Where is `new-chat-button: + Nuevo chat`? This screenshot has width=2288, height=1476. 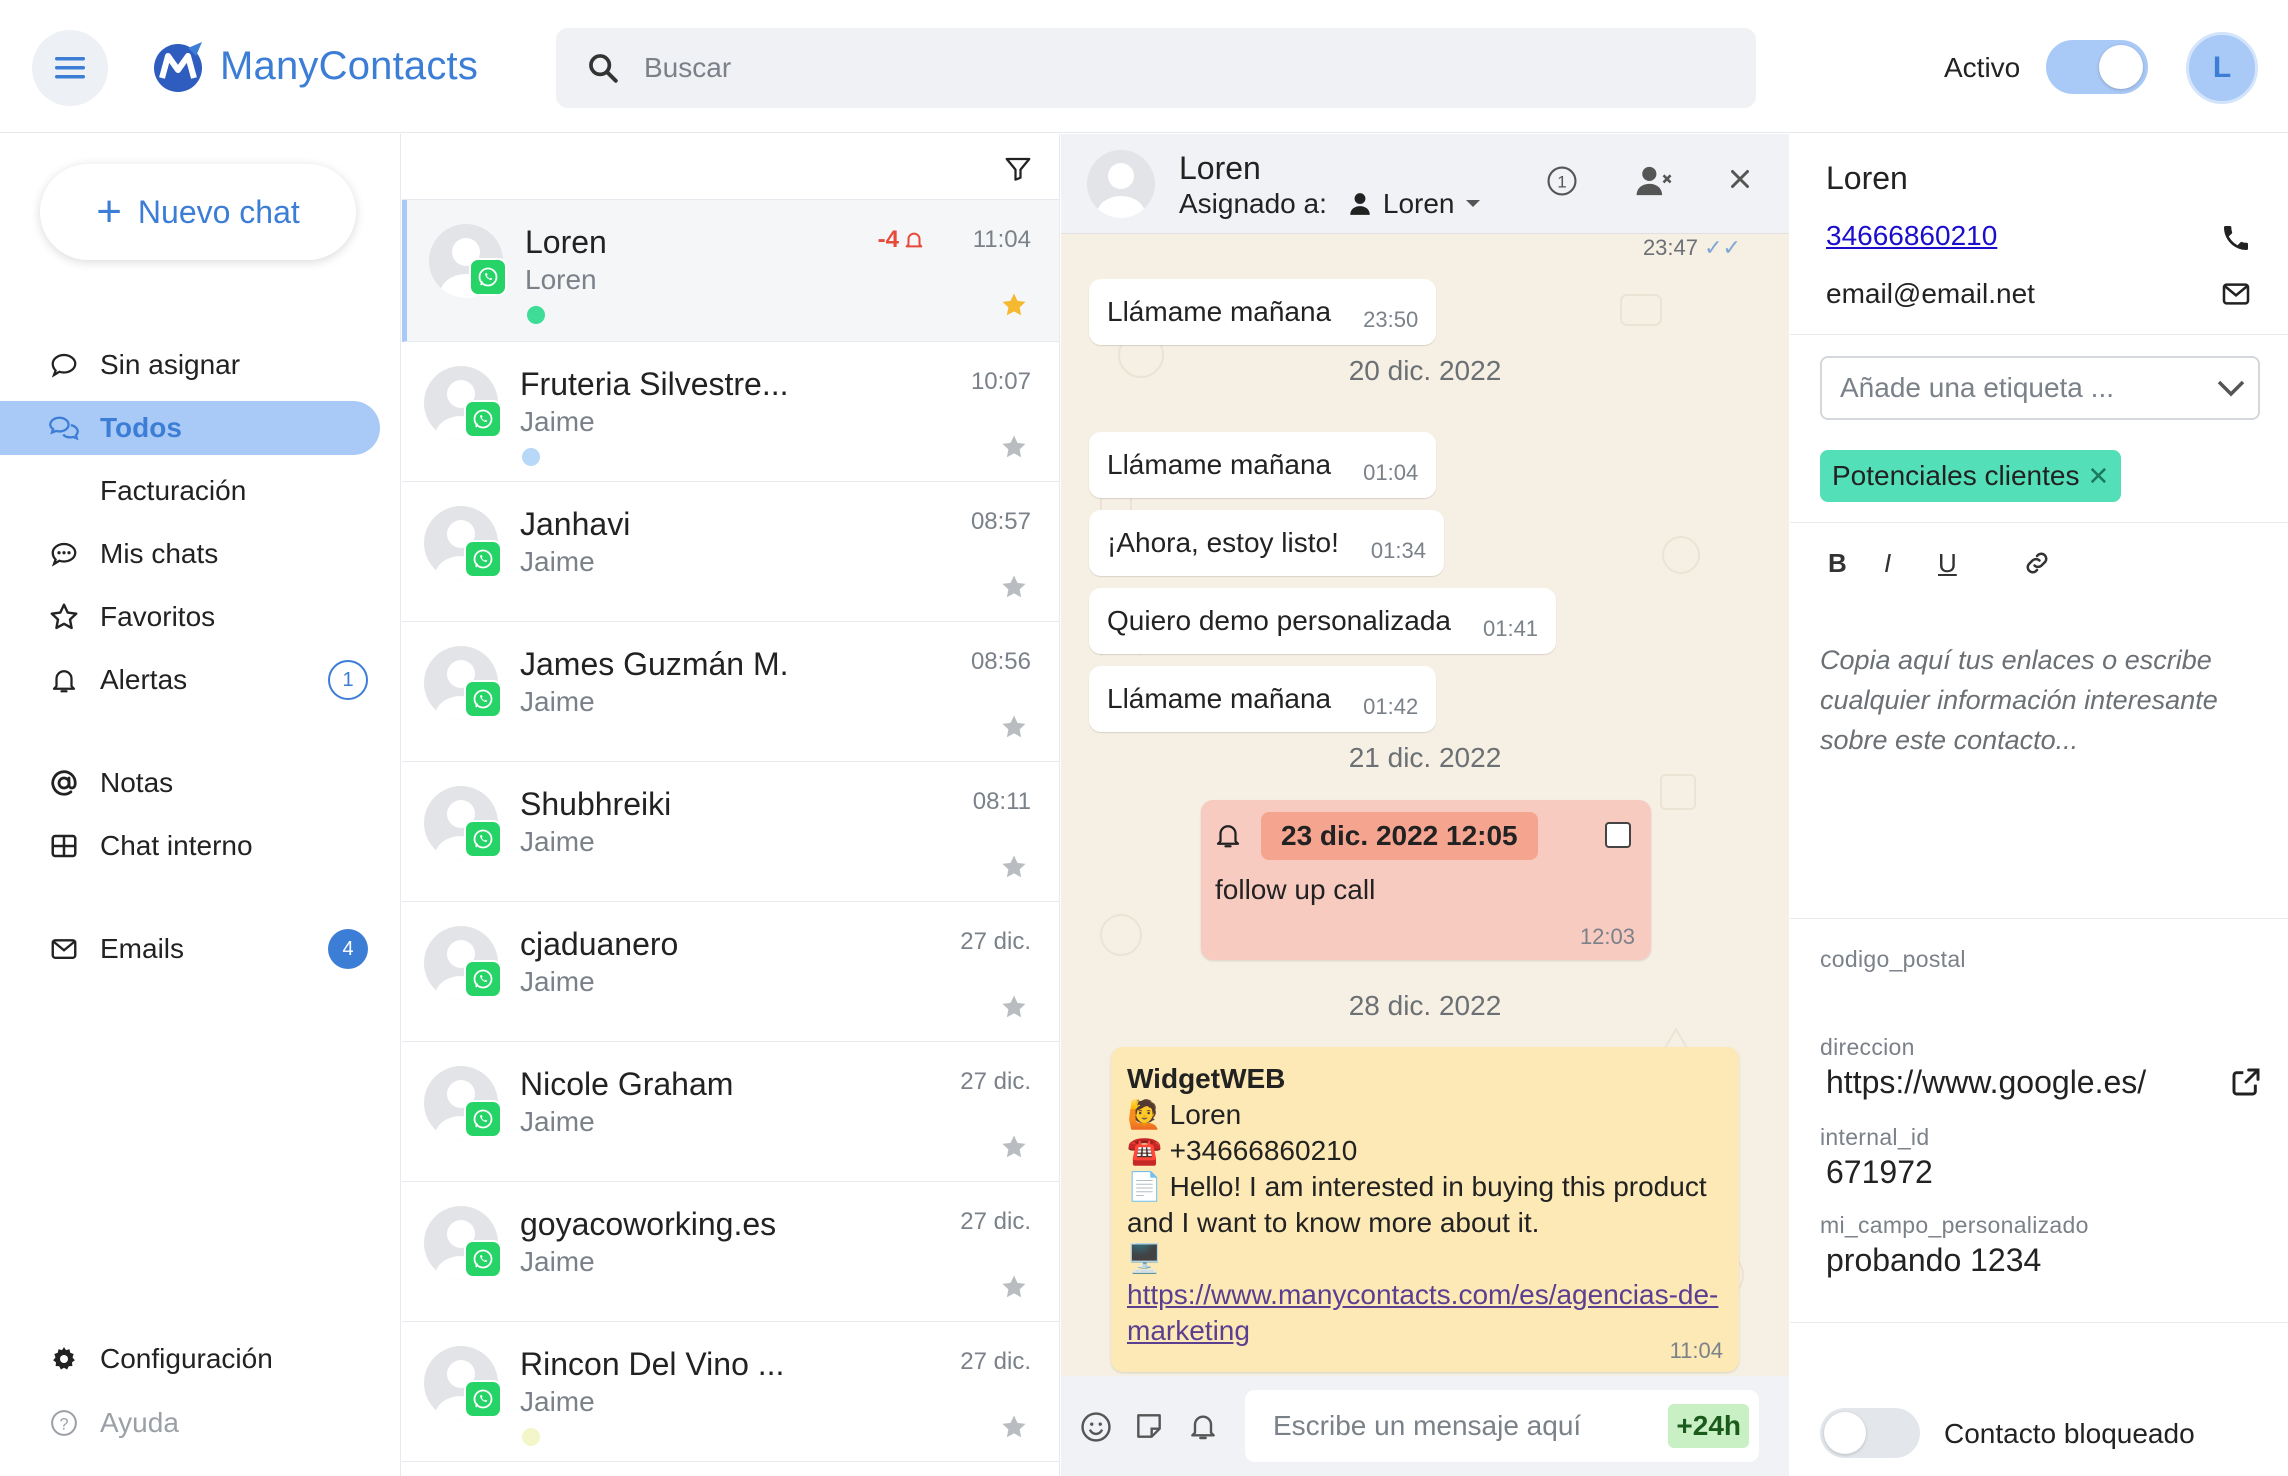
new-chat-button: + Nuevo chat is located at coordinates (198, 212).